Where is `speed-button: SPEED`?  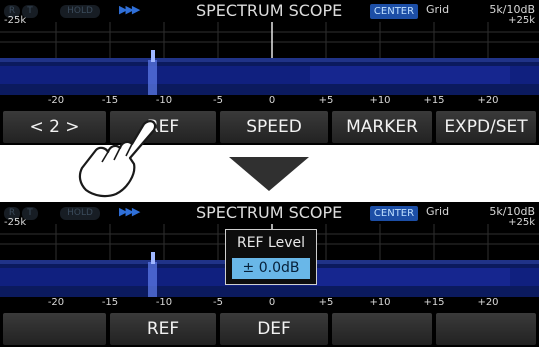 speed-button: SPEED is located at coordinates (274, 127).